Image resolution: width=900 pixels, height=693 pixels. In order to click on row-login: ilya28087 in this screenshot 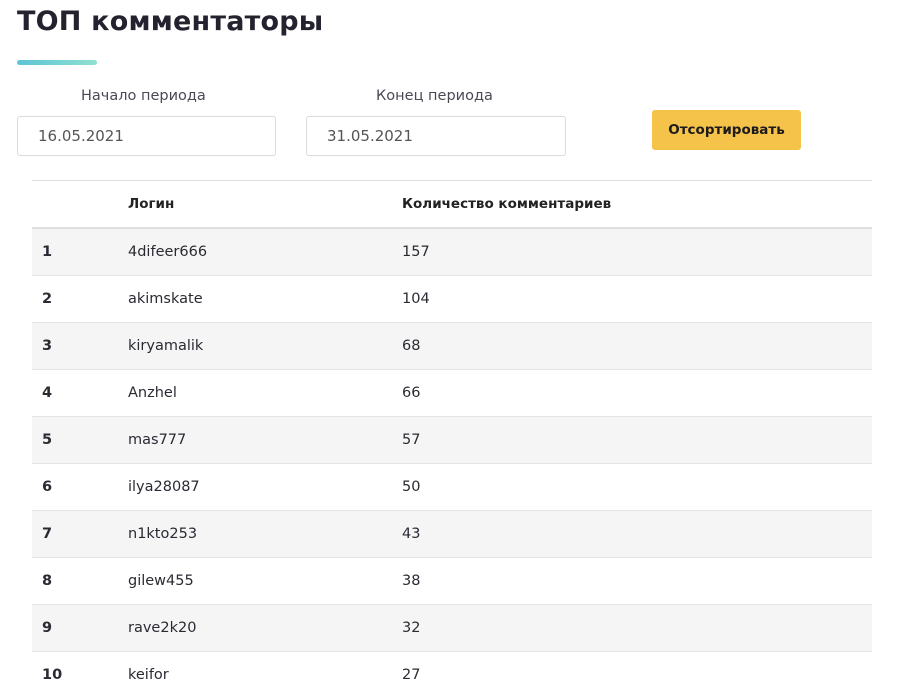, I will do `click(164, 487)`.